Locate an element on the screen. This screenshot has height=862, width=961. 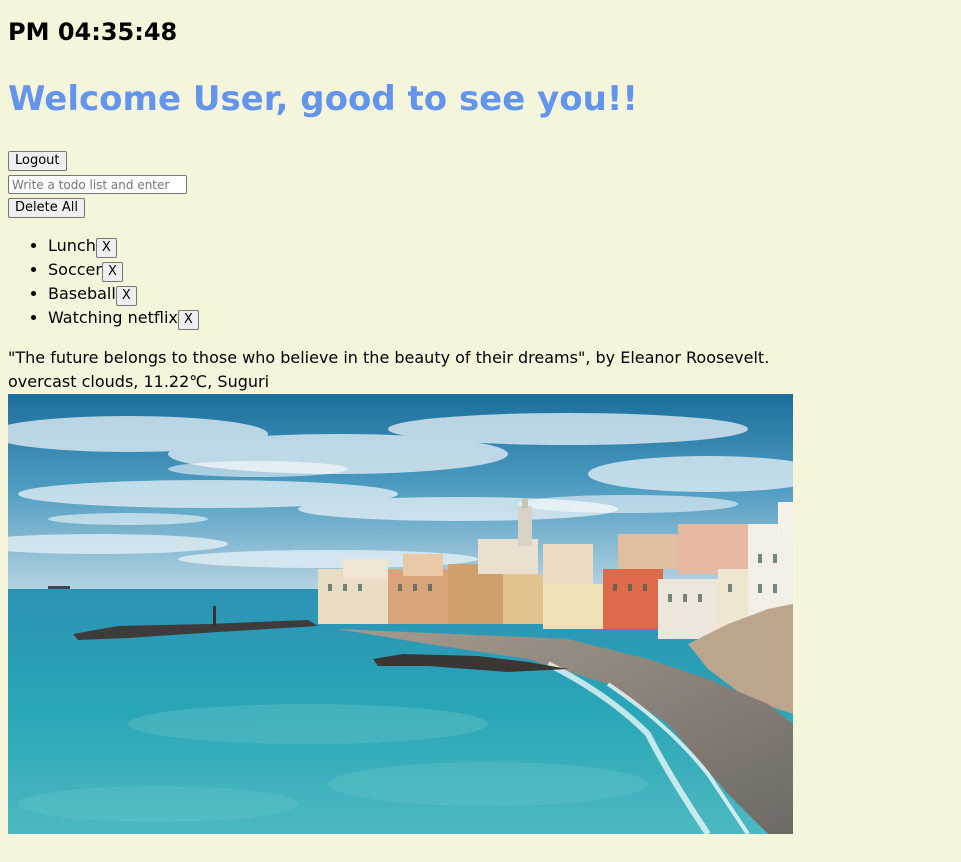
controls: Logout Delete All is located at coordinates (480, 184).